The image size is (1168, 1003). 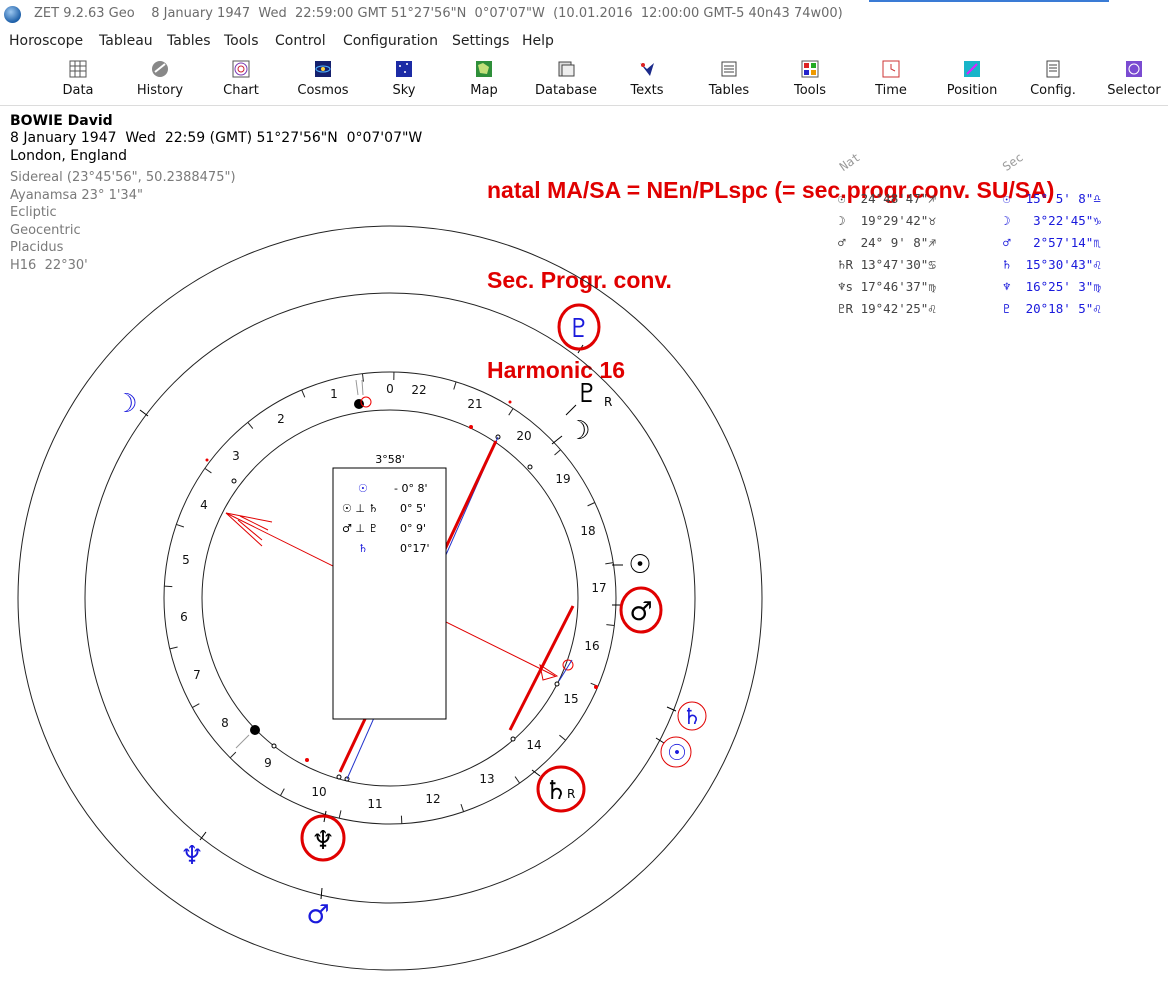 I want to click on ring-number-4: 4, so click(x=204, y=505).